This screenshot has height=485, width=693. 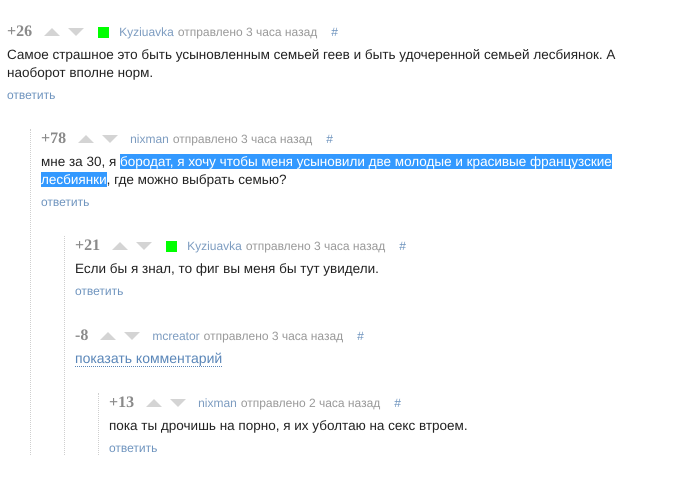 What do you see at coordinates (327, 171) in the screenshot?
I see `comment-text: мне за 30, я бородат, я хочу чтобы меня усыновили две молодые и красивые французские лесбиянки, где можно выбрать семью?` at bounding box center [327, 171].